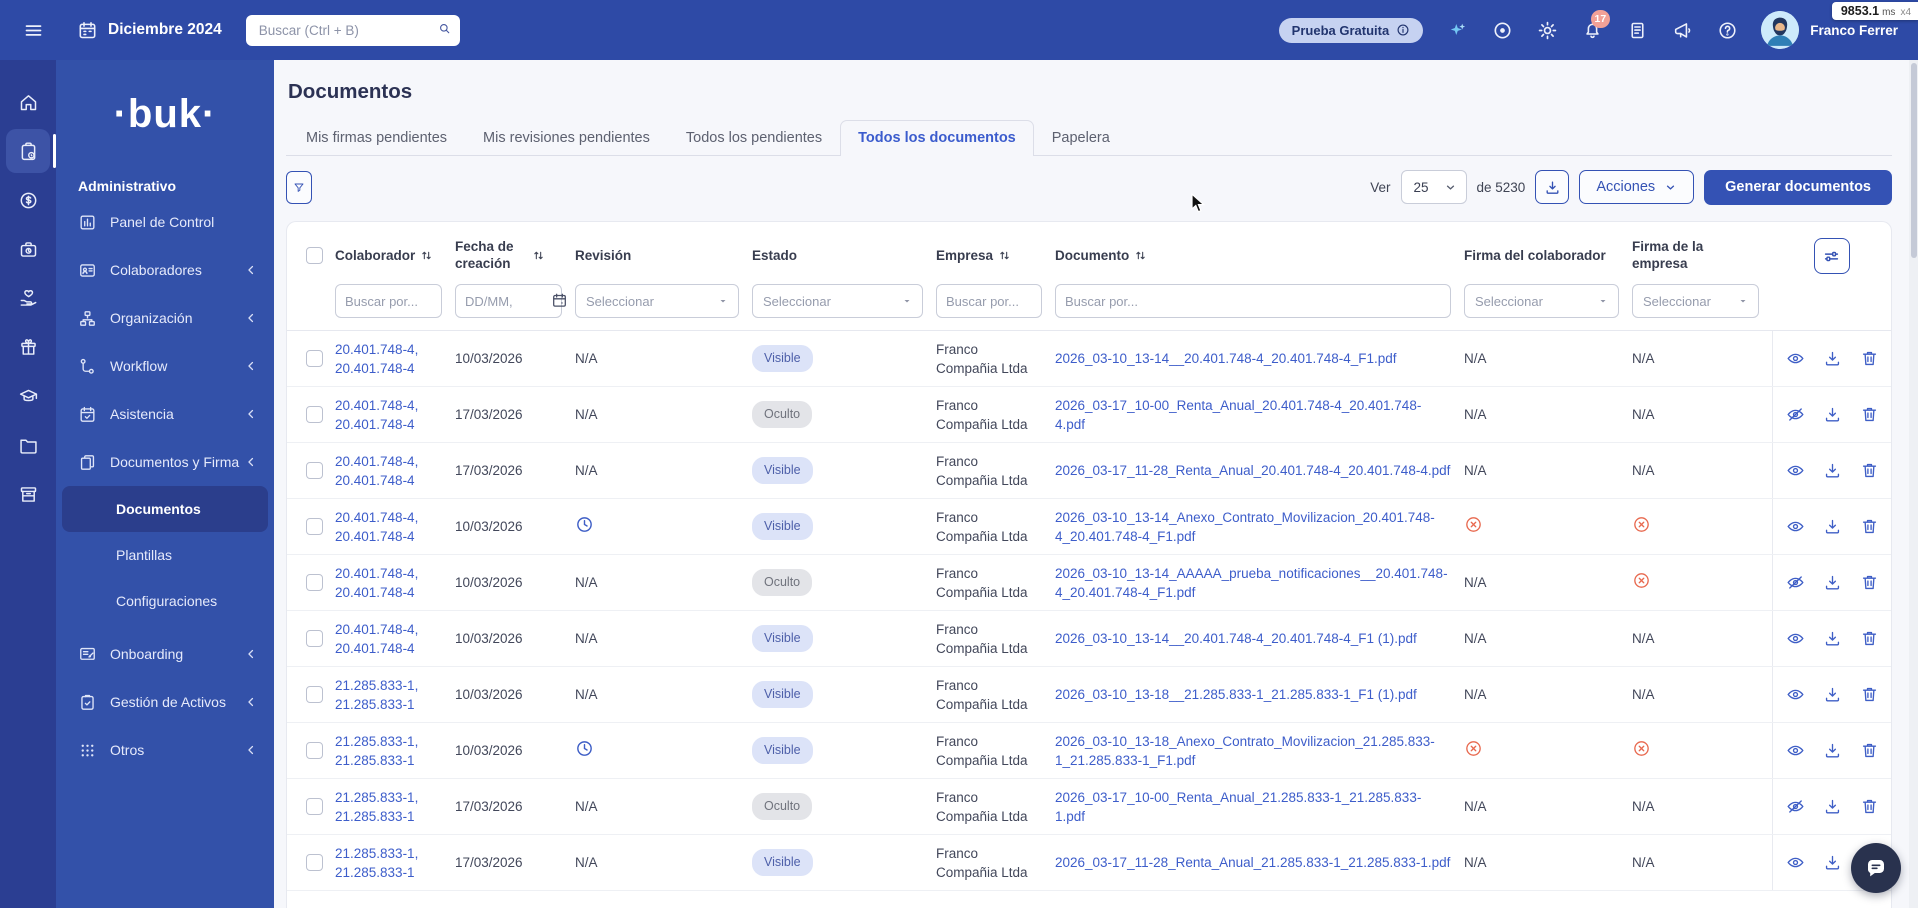 This screenshot has width=1918, height=908. I want to click on tab-papelera: Papelera, so click(1081, 138).